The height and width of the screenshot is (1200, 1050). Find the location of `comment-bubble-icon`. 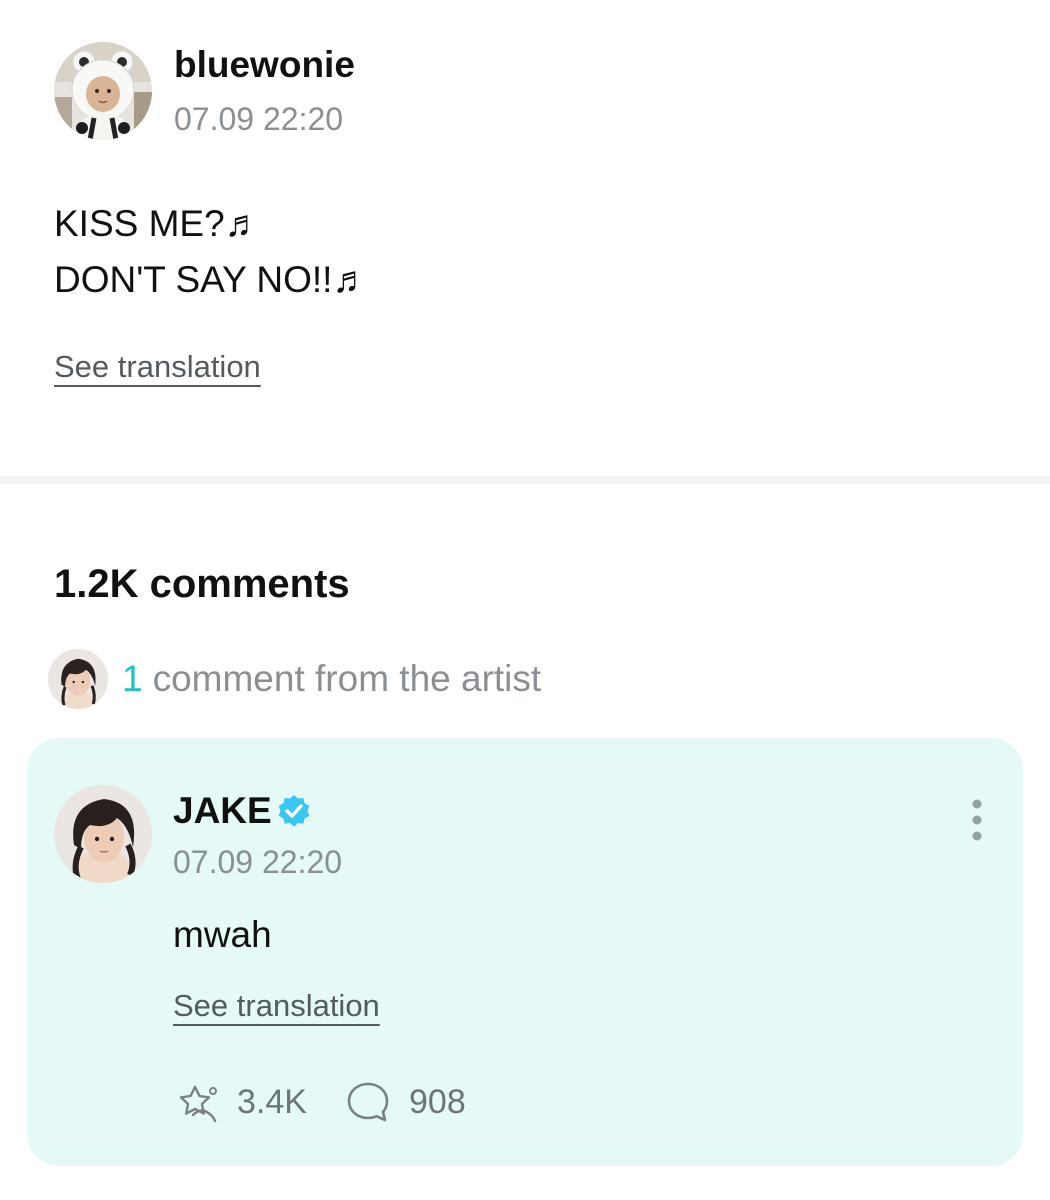

comment-bubble-icon is located at coordinates (368, 1102).